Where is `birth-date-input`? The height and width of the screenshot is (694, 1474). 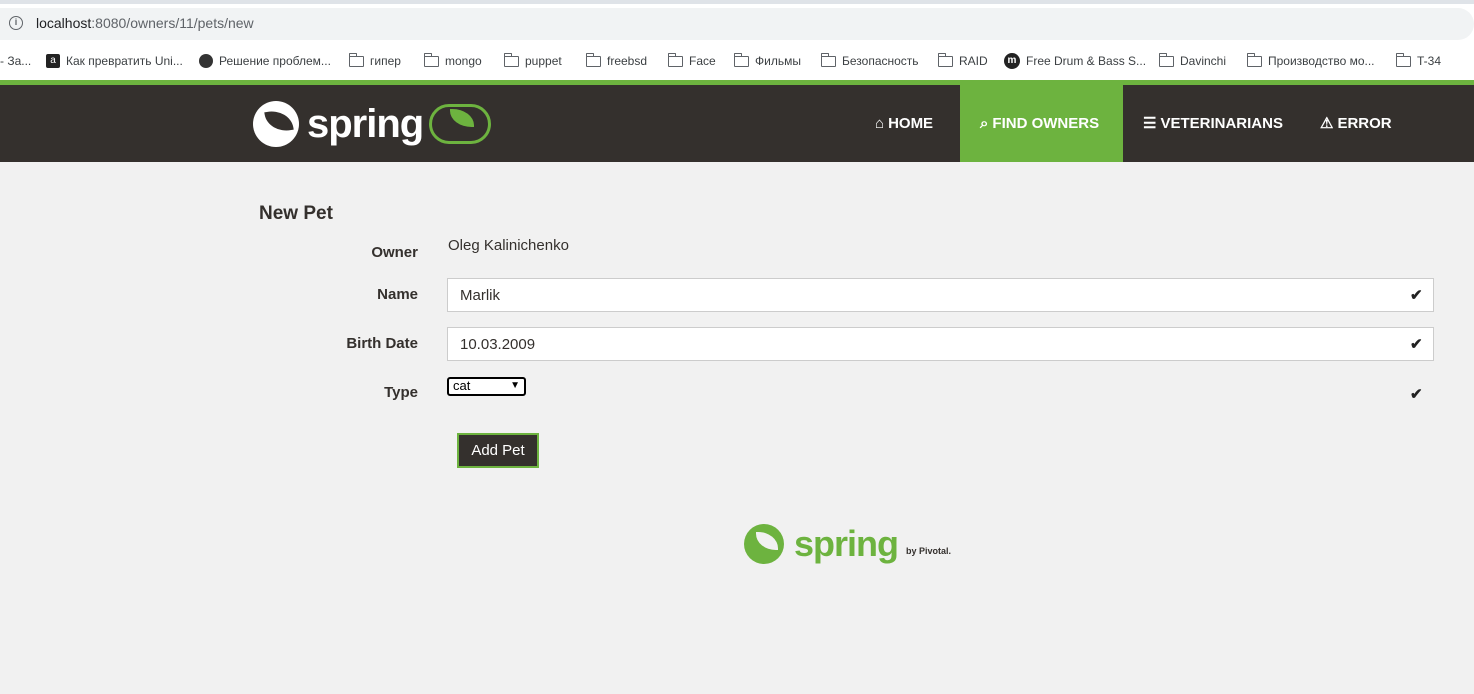 birth-date-input is located at coordinates (940, 344).